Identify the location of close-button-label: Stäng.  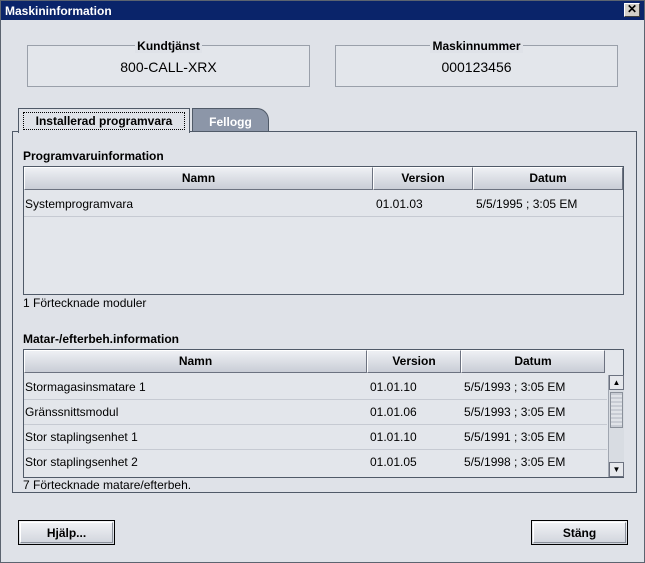
(579, 532).